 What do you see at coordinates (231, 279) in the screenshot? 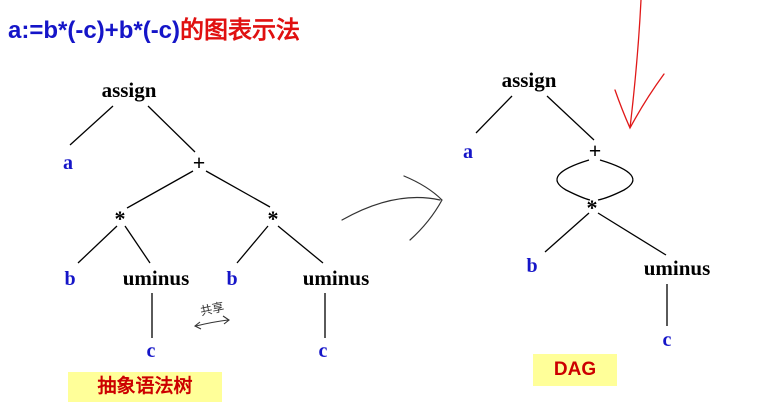
I see `ast-node-b-right: b` at bounding box center [231, 279].